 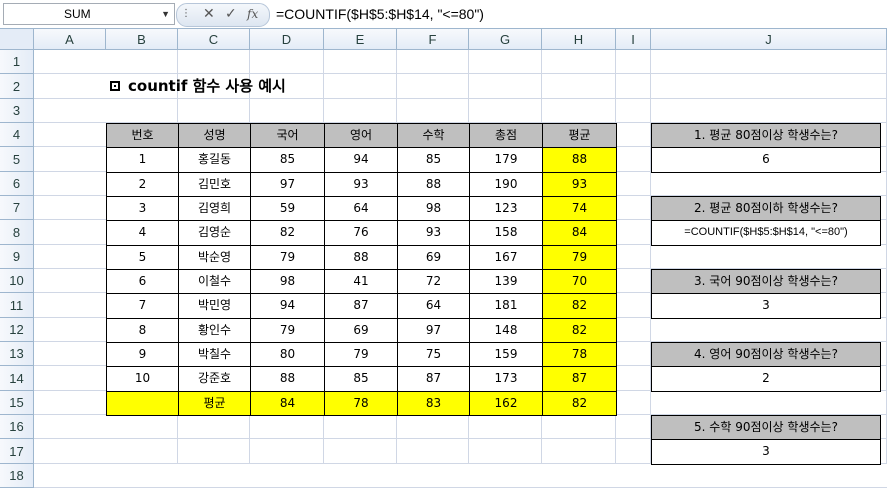 I want to click on enter-icon: ✓, so click(x=231, y=14).